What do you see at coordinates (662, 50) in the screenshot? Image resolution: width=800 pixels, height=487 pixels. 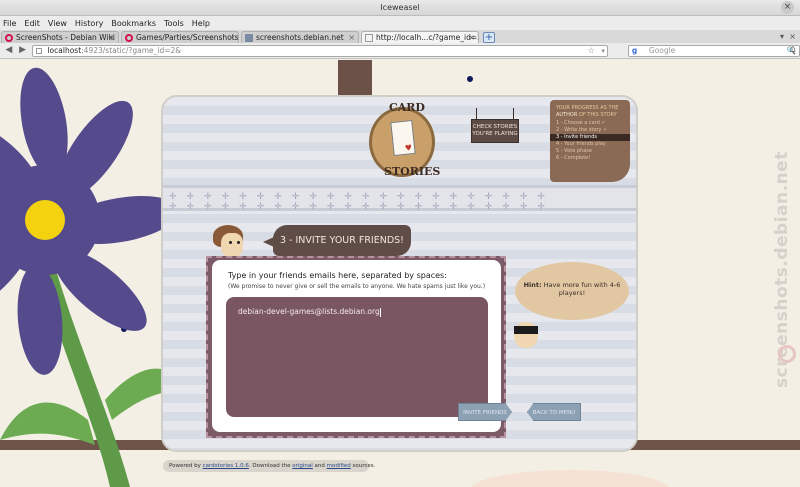 I see `search-placeholder: Google` at bounding box center [662, 50].